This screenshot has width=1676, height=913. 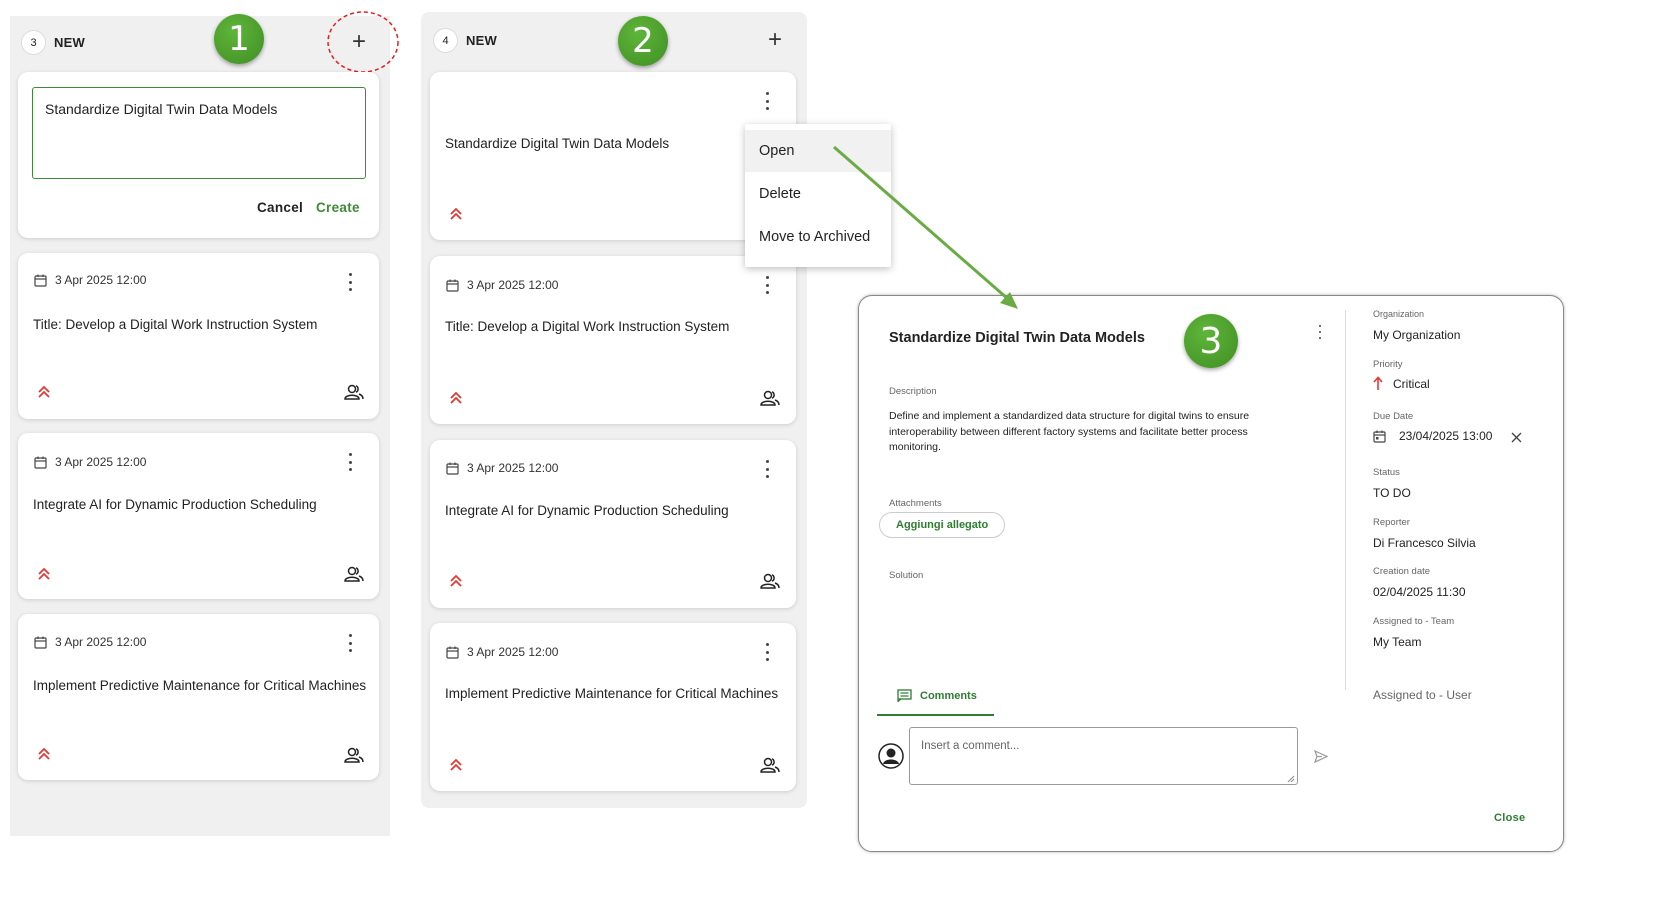 I want to click on description-label: Description, so click(x=913, y=391).